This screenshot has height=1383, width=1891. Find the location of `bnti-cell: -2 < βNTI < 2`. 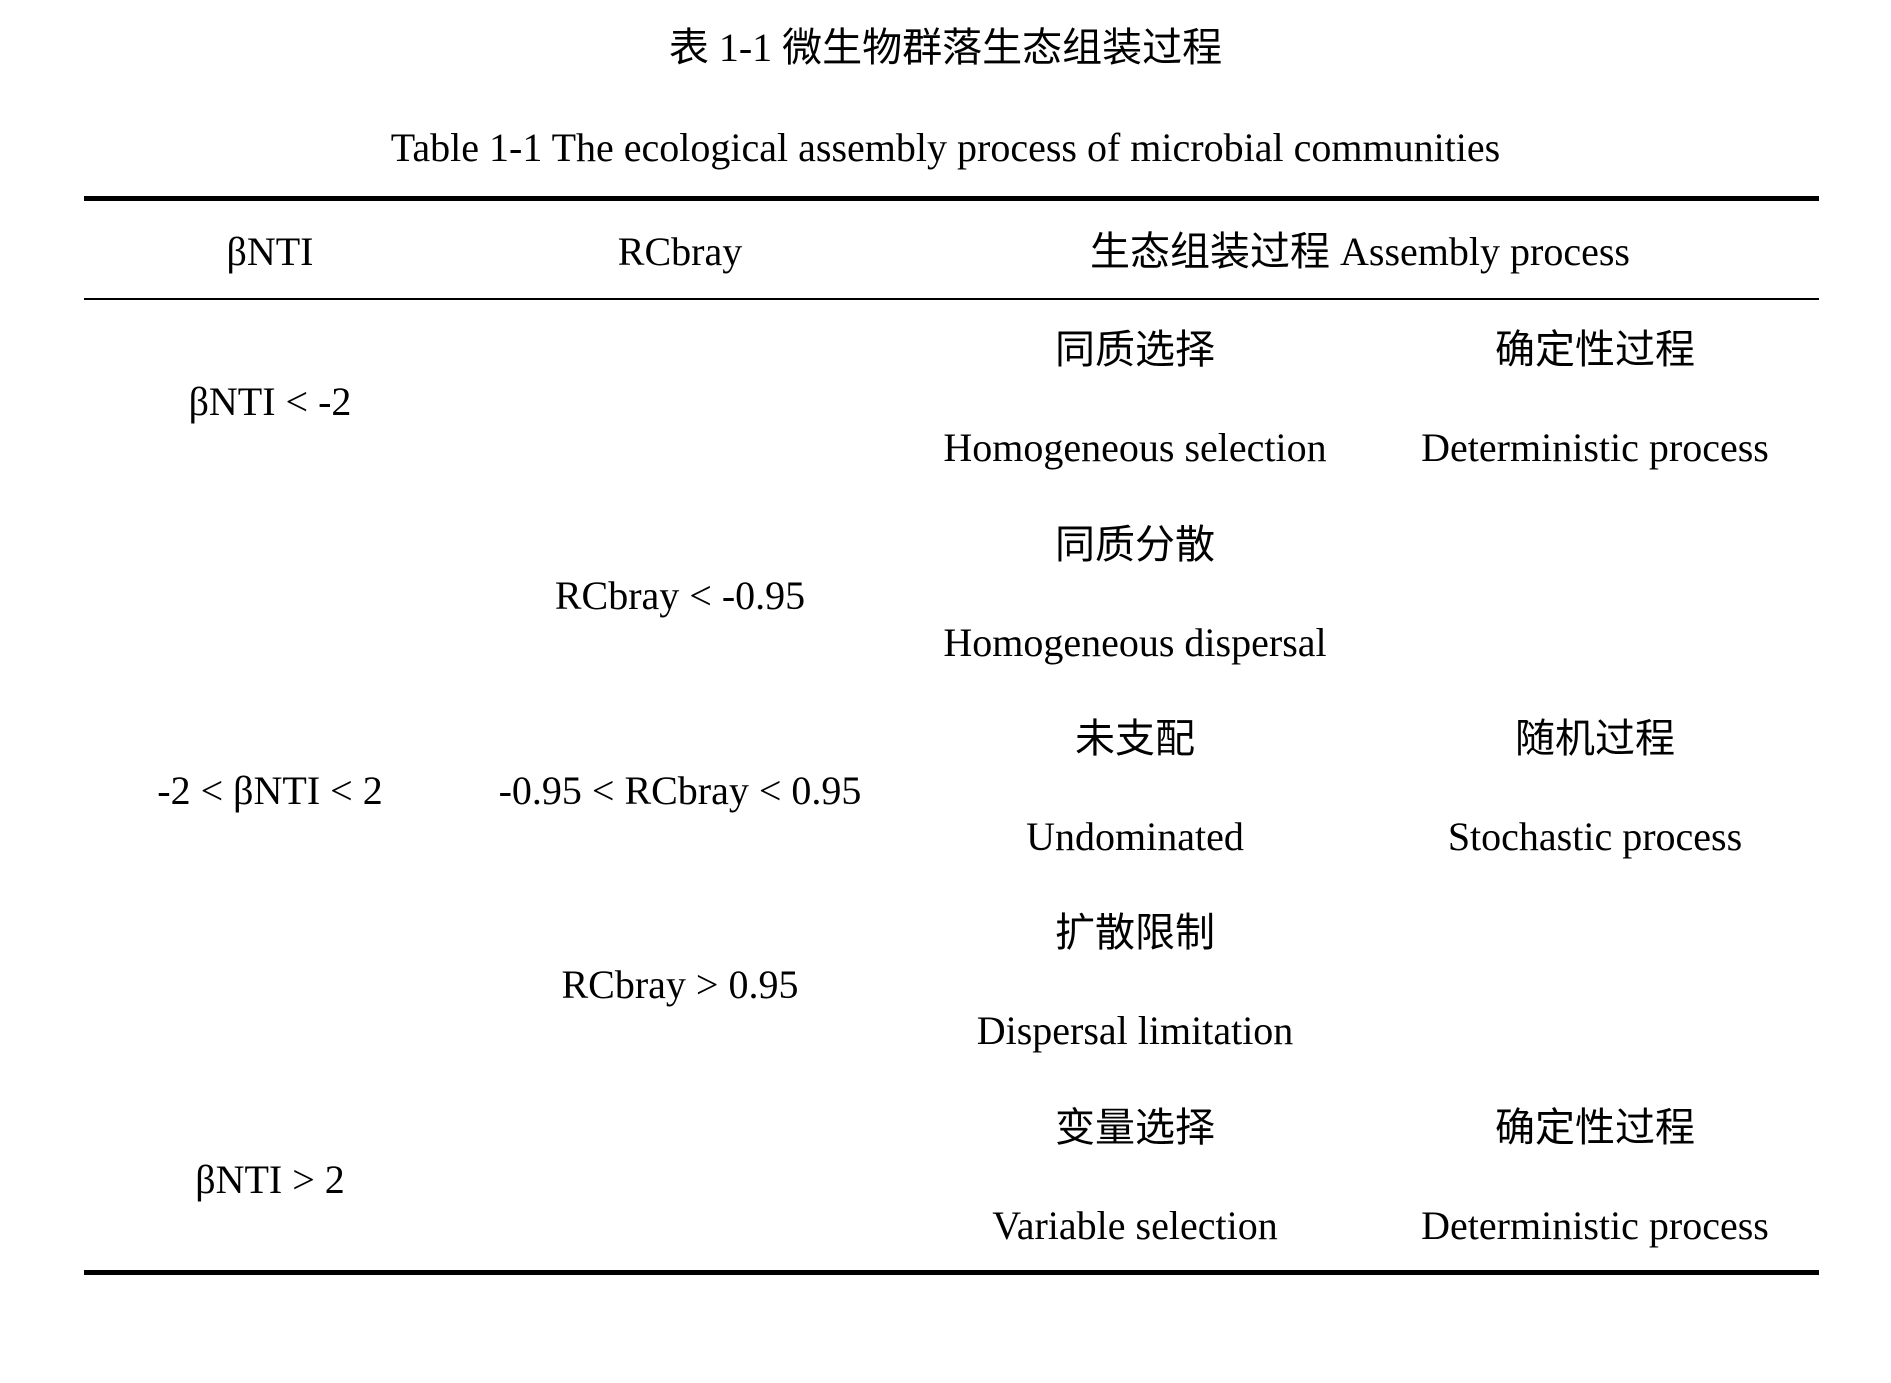

bnti-cell: -2 < βNTI < 2 is located at coordinates (270, 790).